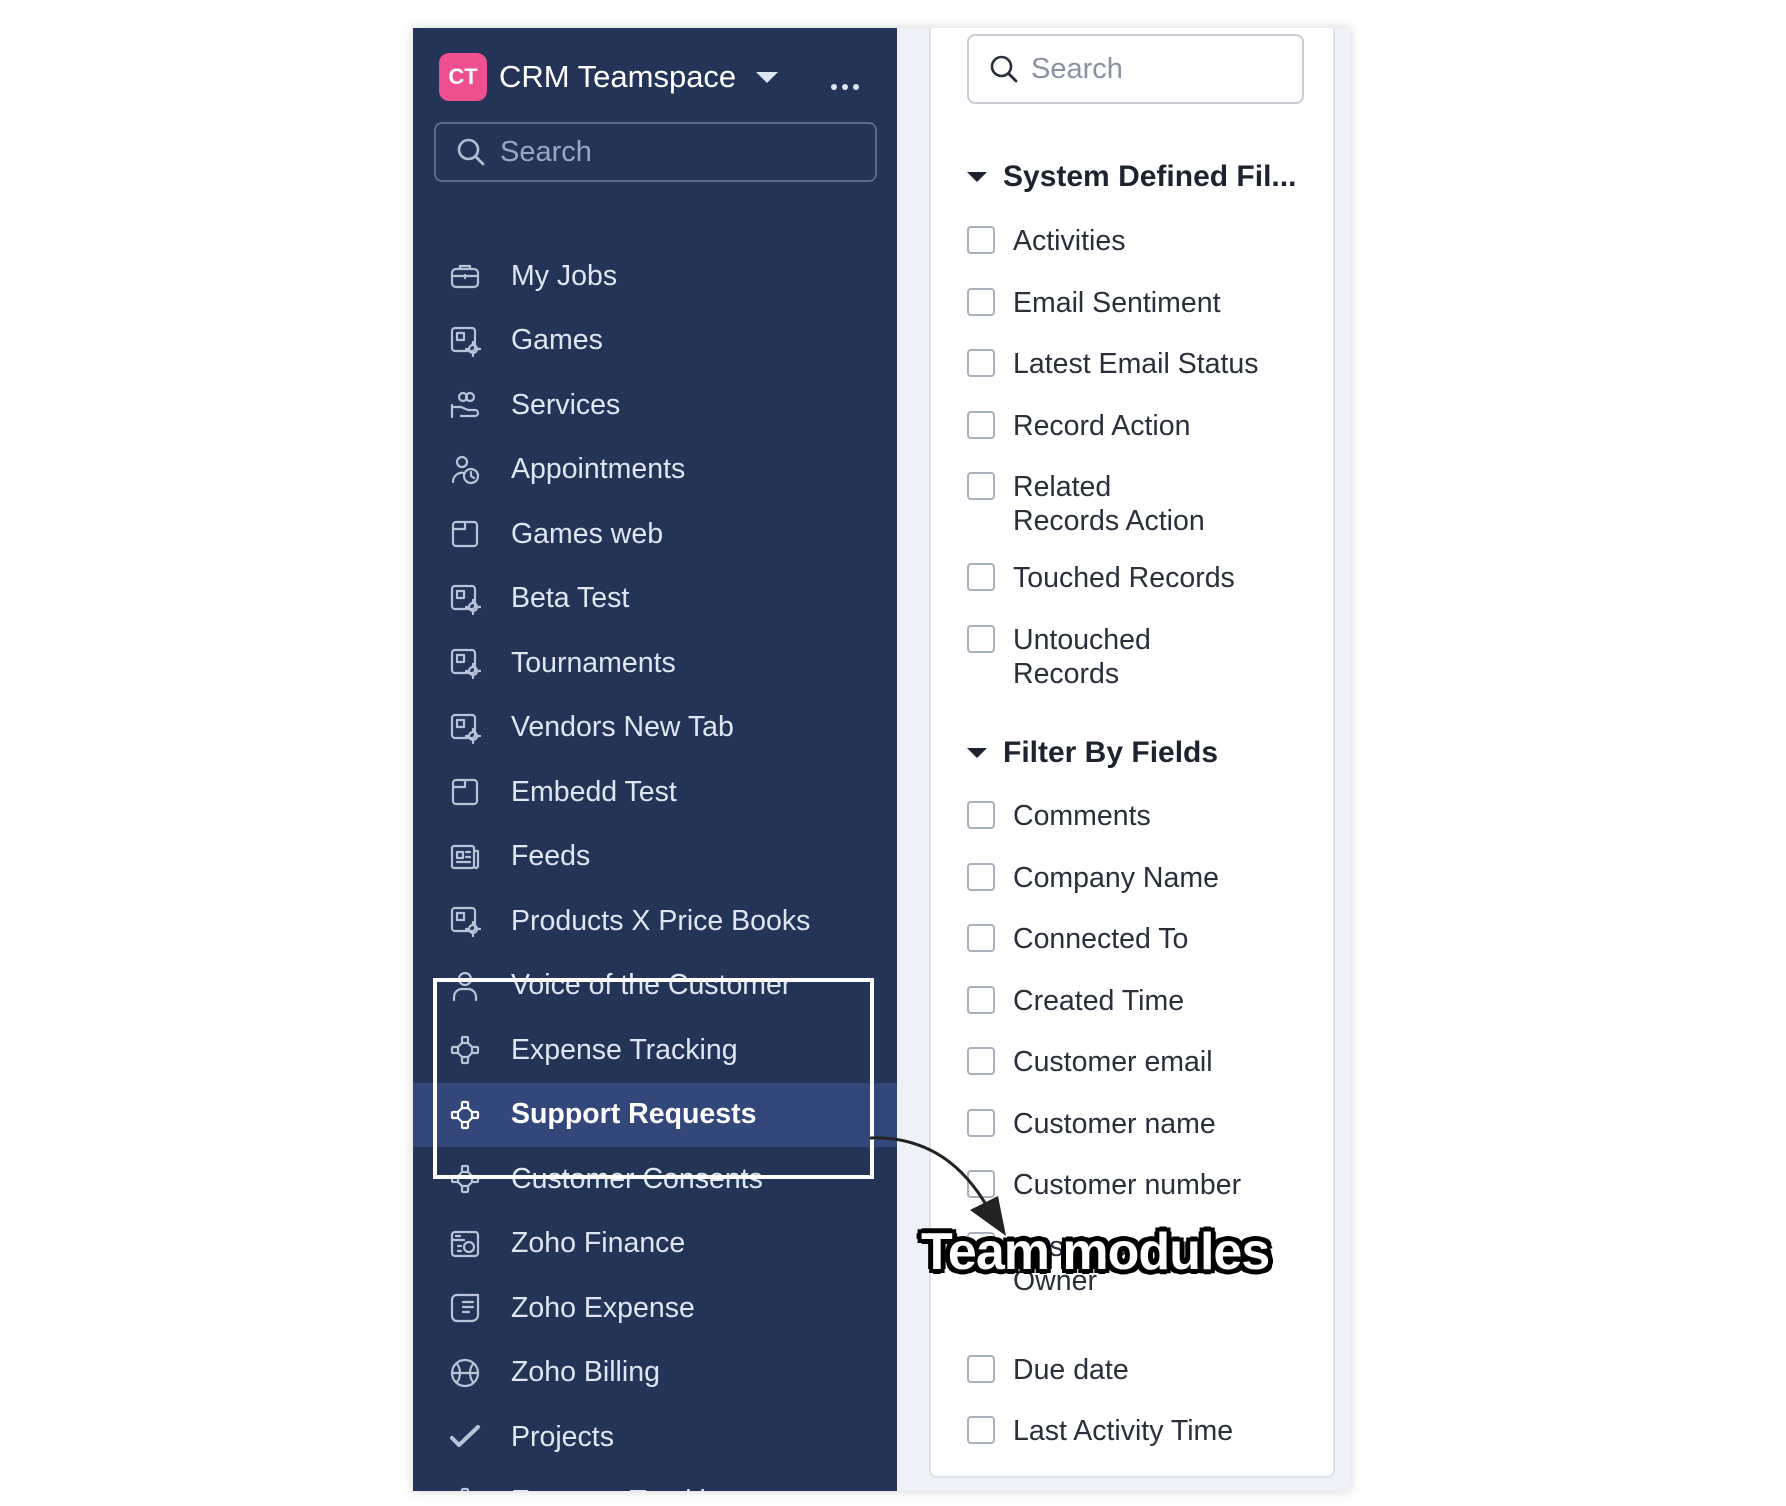 Image resolution: width=1786 pixels, height=1506 pixels. Describe the element at coordinates (1082, 816) in the screenshot. I see `filter-option-label: Comments` at that location.